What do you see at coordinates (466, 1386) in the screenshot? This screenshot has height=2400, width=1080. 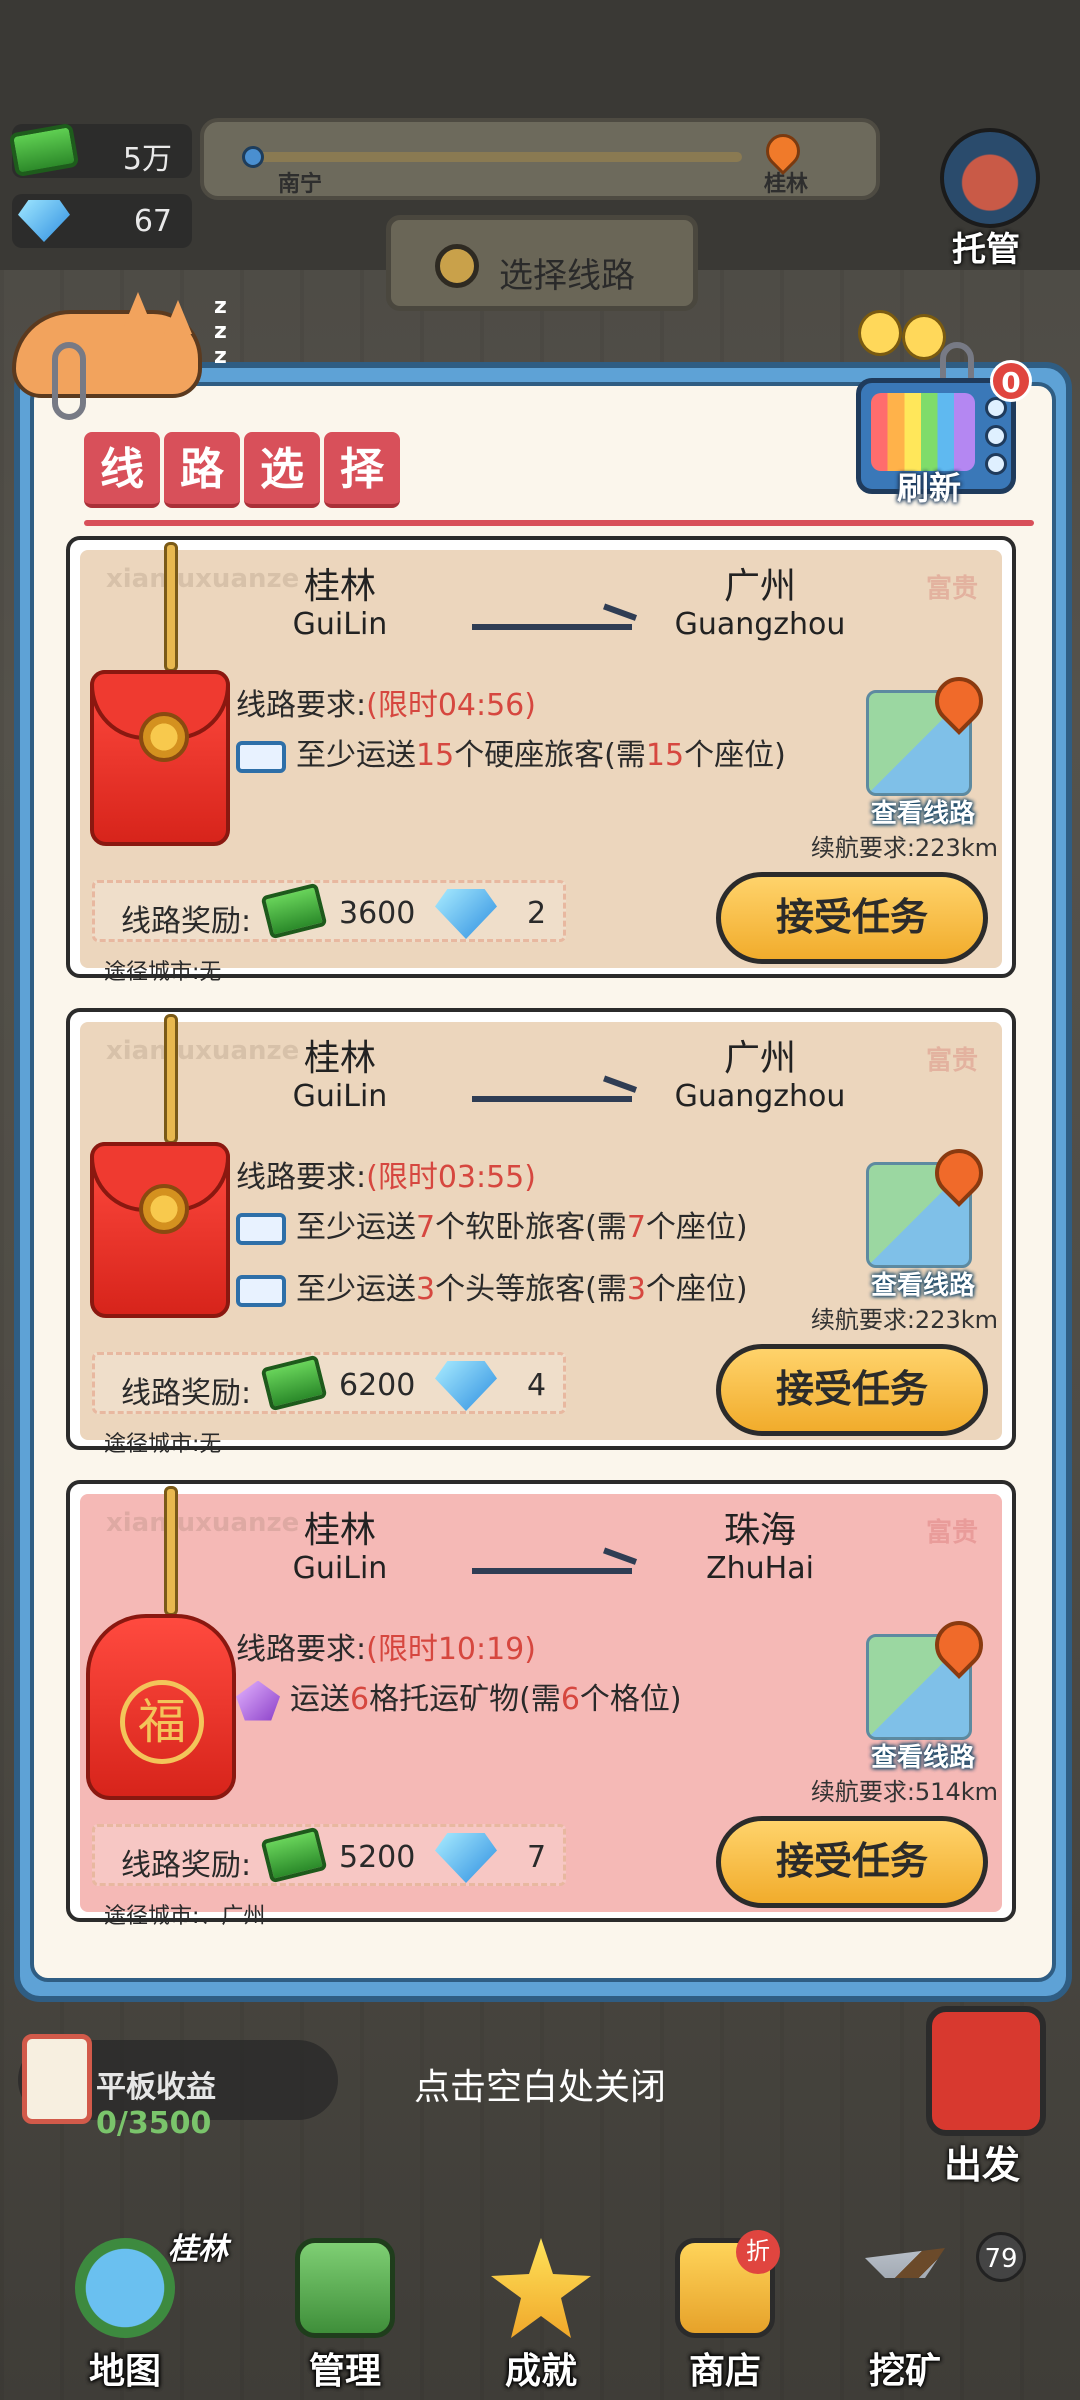 I see `diamond-icon` at bounding box center [466, 1386].